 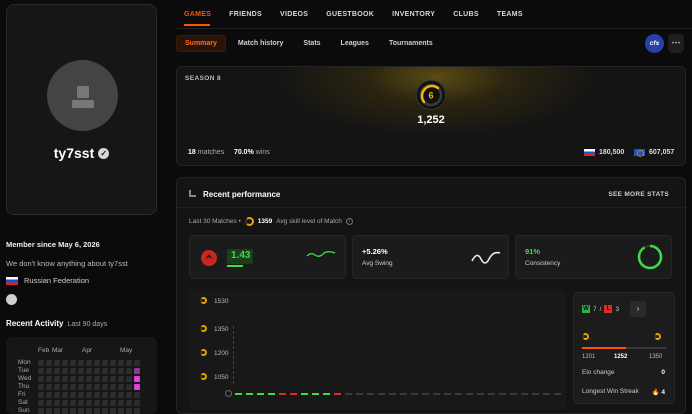 I want to click on tab-games: GAMES, so click(x=197, y=14).